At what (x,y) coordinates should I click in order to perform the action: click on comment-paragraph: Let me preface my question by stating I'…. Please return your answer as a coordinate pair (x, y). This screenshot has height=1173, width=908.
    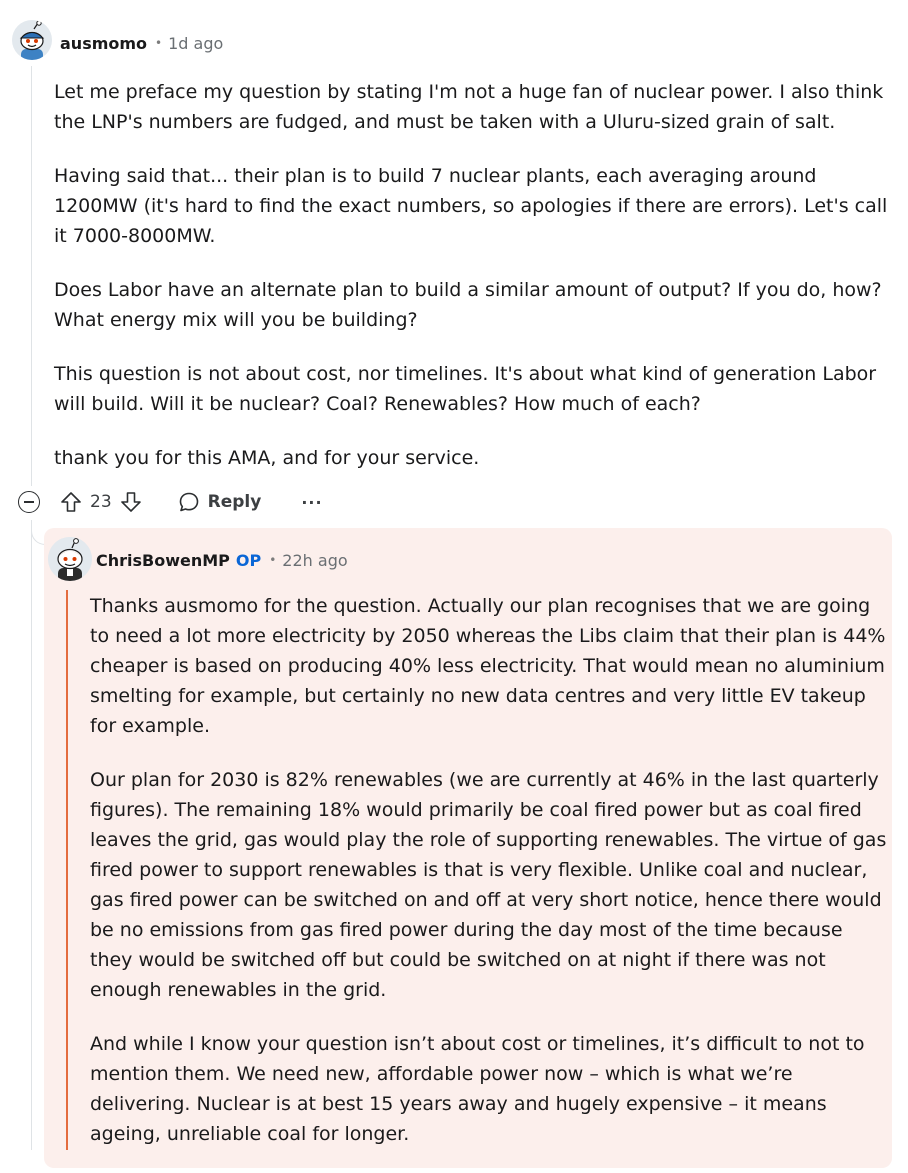
    Looking at the image, I should click on (469, 107).